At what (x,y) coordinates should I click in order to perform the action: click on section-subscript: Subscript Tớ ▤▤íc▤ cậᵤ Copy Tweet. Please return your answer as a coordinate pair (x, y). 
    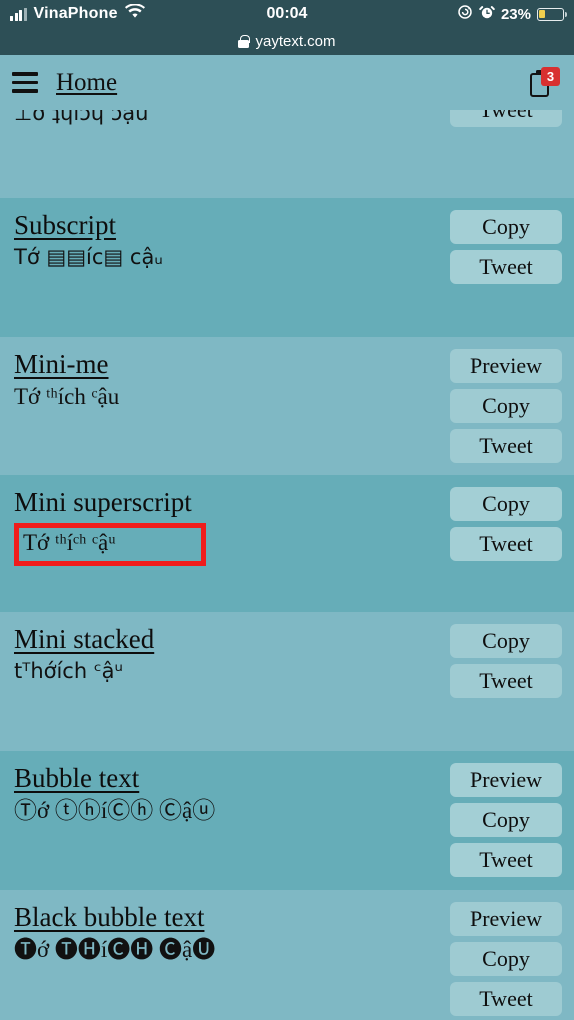
    Looking at the image, I should click on (287, 267).